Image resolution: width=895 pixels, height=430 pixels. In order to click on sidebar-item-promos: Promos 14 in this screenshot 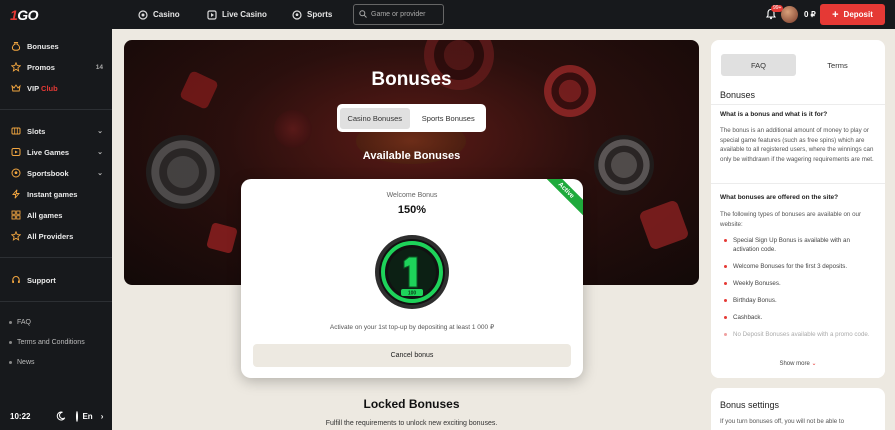, I will do `click(57, 67)`.